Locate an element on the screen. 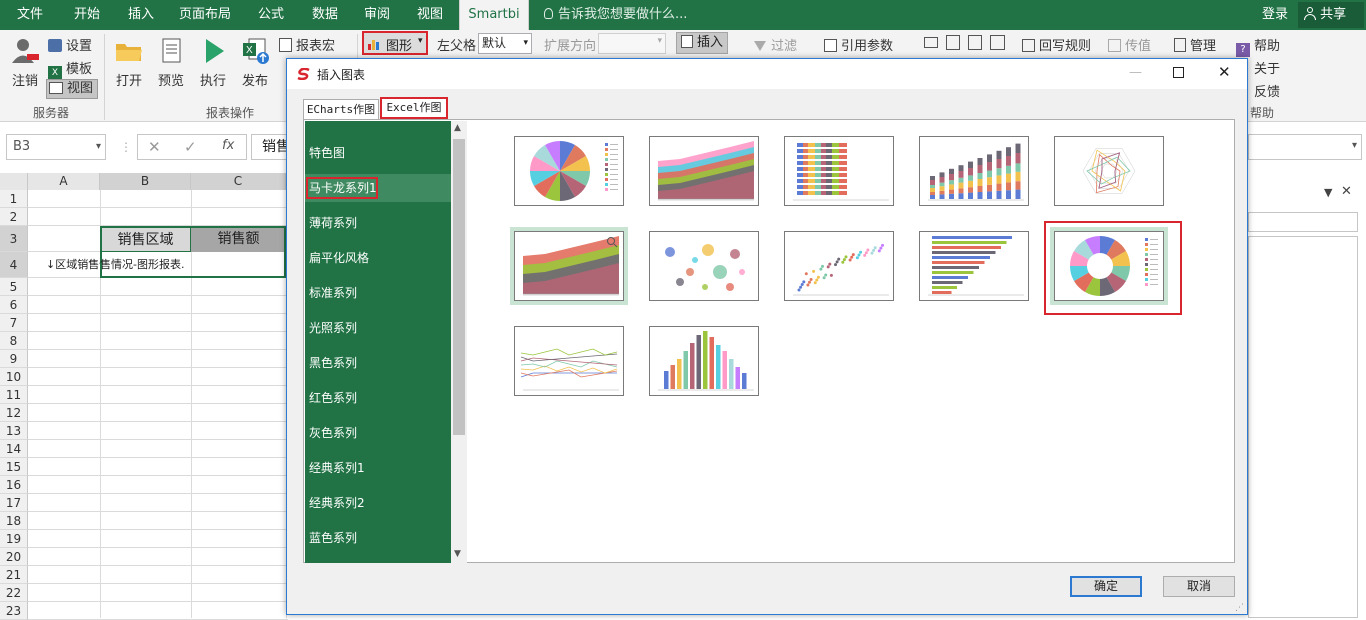 The image size is (1366, 620). settings-button: 设置 is located at coordinates (70, 44).